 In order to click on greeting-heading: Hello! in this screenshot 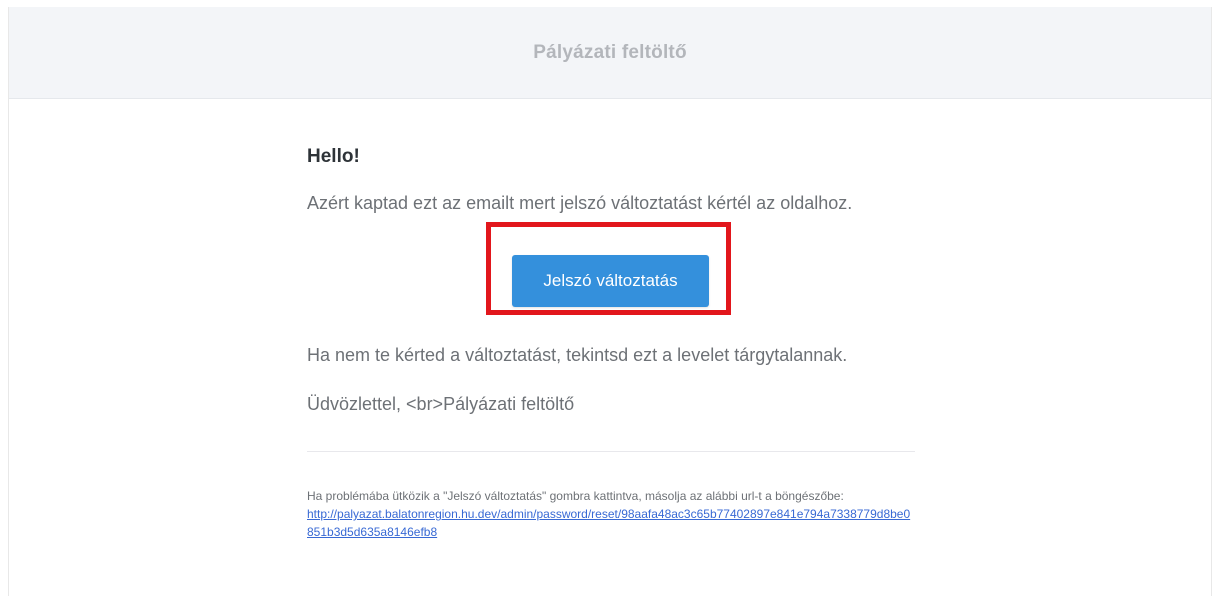, I will do `click(333, 156)`.